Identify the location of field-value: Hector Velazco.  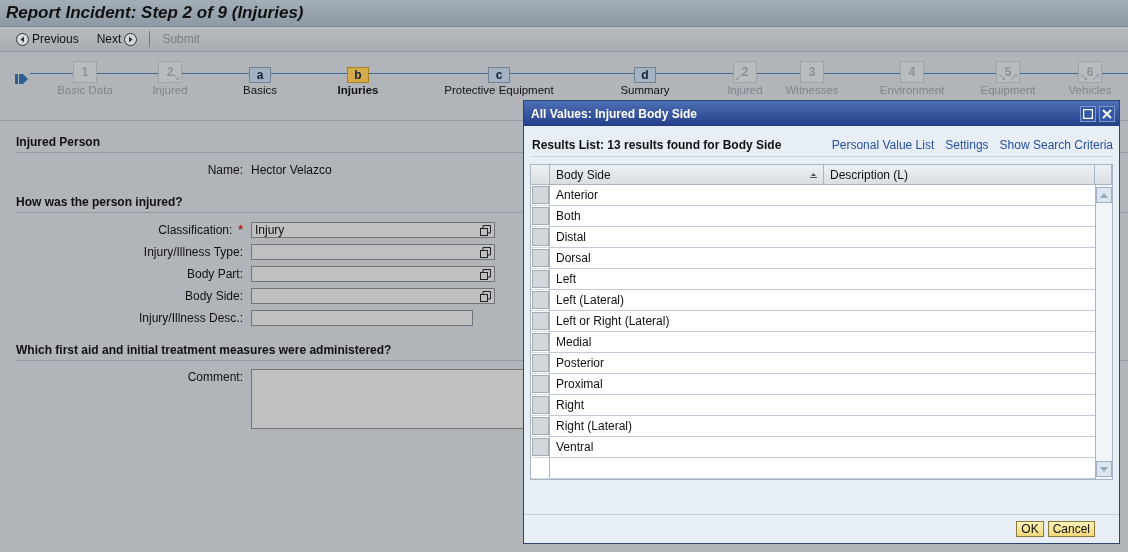
(291, 170).